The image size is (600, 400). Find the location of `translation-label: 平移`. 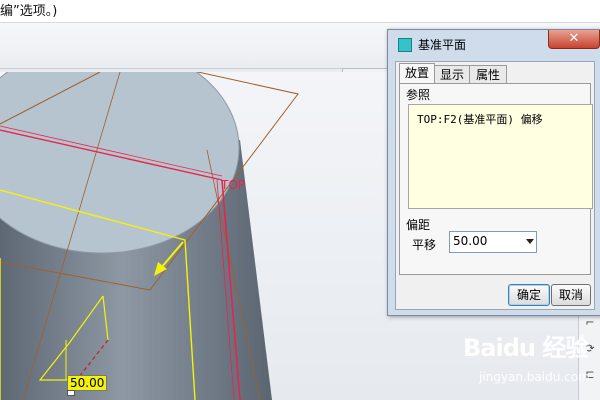

translation-label: 平移 is located at coordinates (424, 245).